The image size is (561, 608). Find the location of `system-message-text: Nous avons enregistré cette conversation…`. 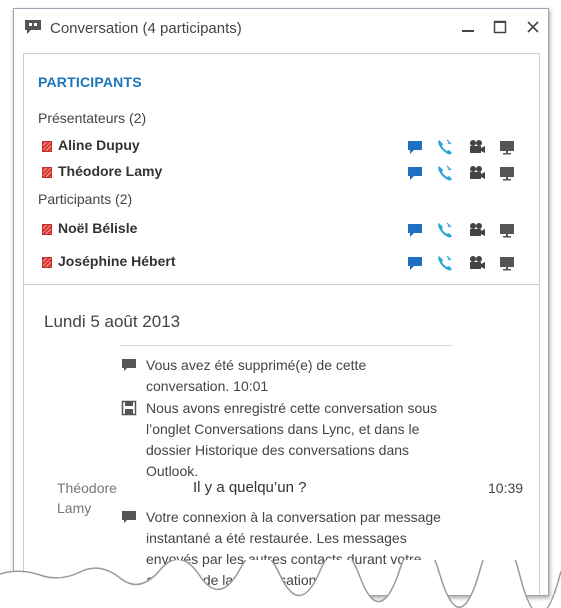

system-message-text: Nous avons enregistré cette conversation… is located at coordinates (292, 439).